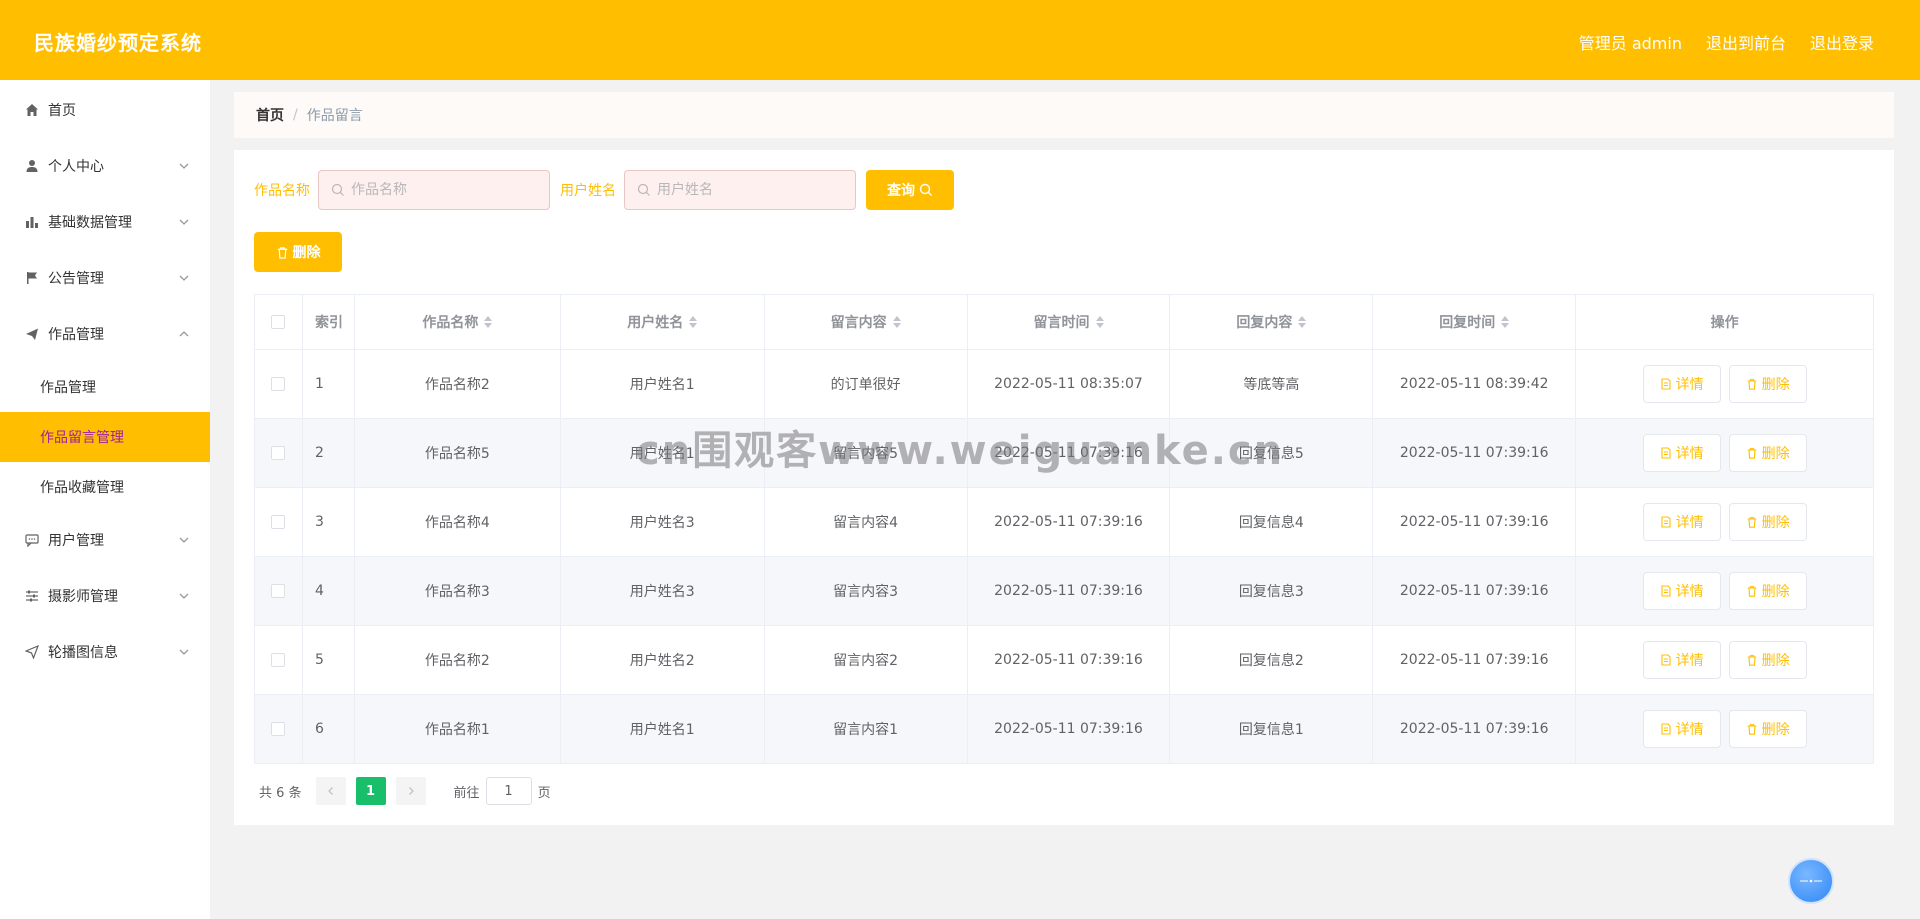 This screenshot has width=1920, height=919. Describe the element at coordinates (747, 190) in the screenshot. I see `user-name-input` at that location.